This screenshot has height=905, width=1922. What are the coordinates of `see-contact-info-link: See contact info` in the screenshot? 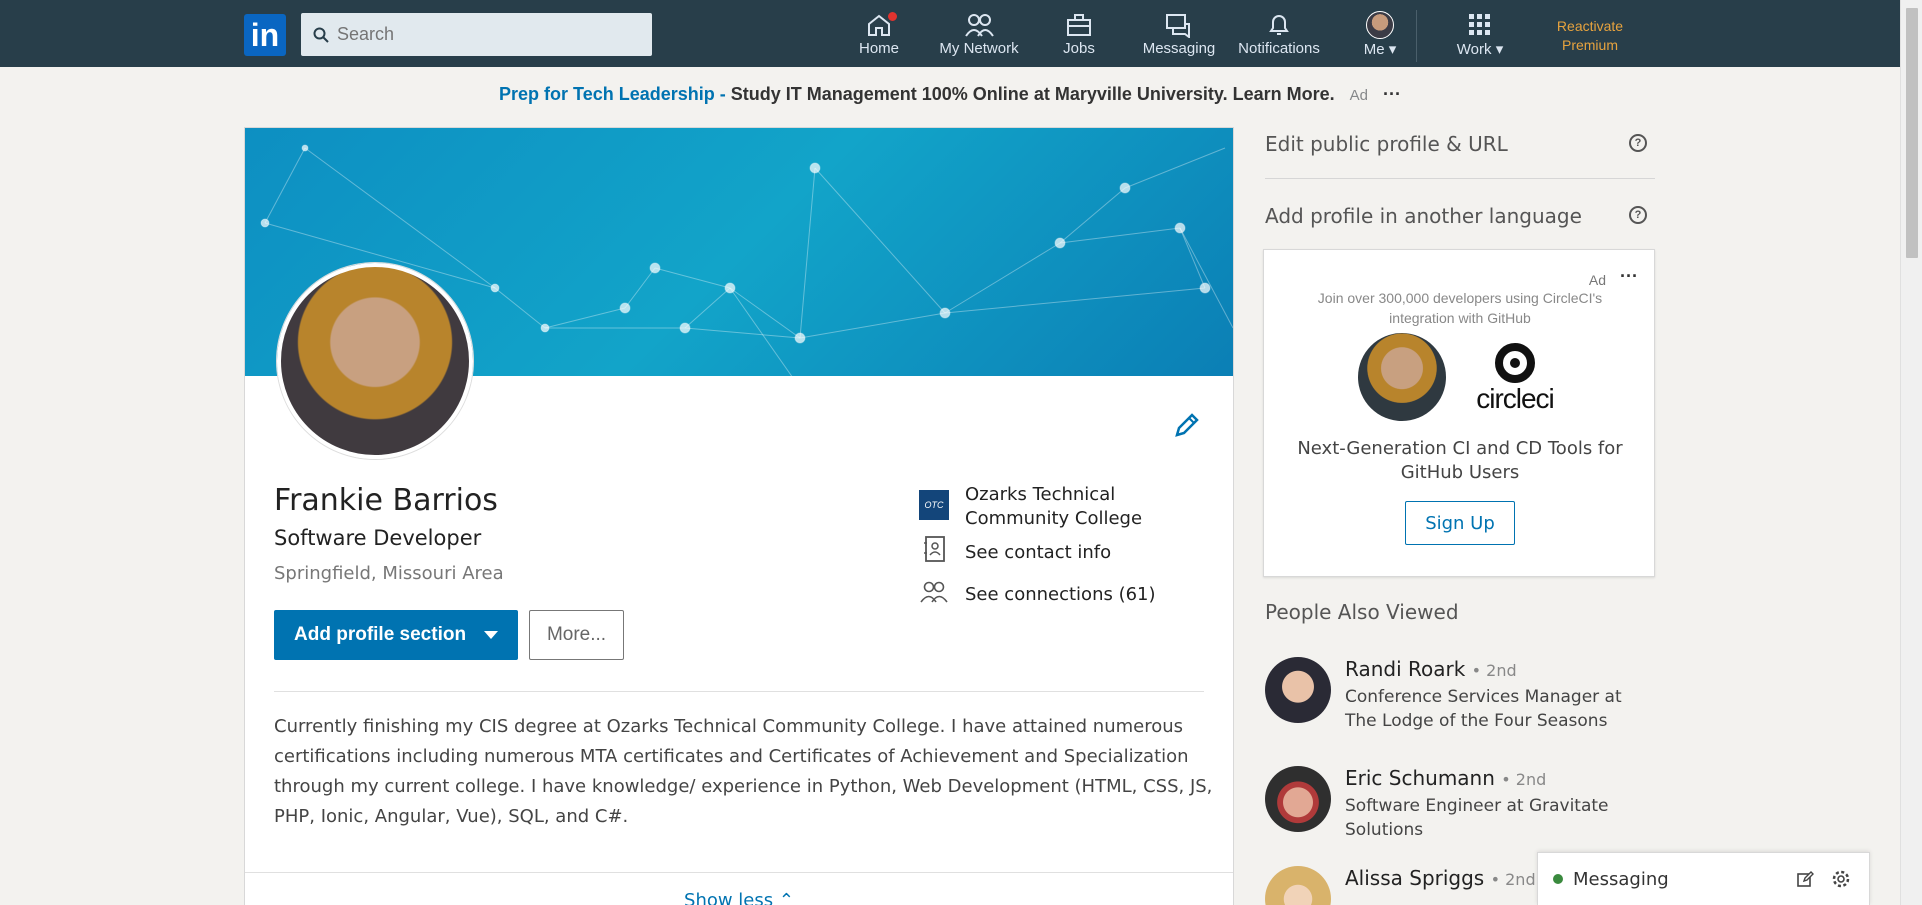 It's located at (1038, 553).